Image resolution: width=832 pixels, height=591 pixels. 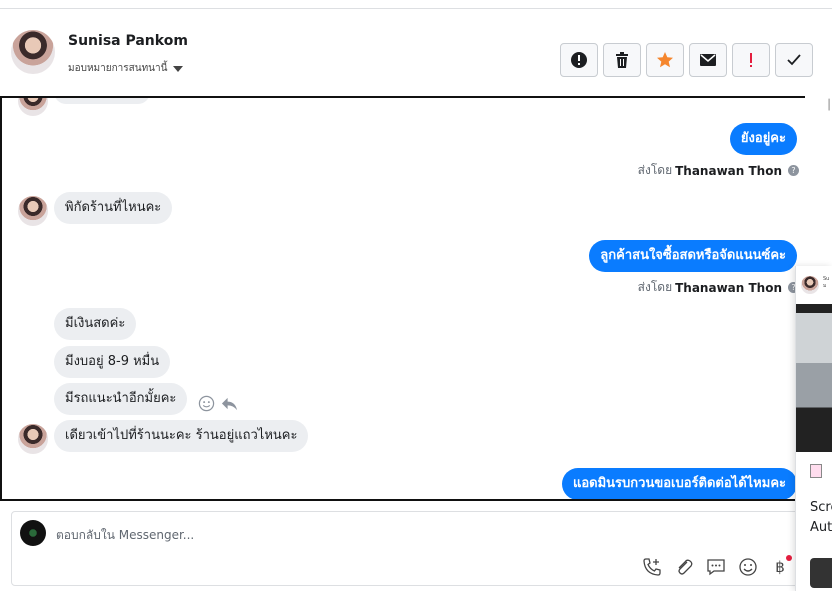 I want to click on delete-button, so click(x=622, y=60).